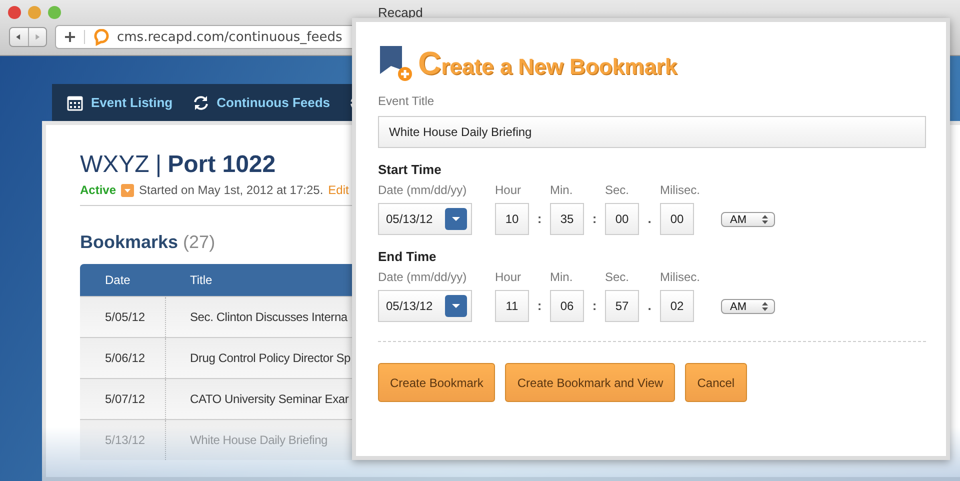 This screenshot has width=960, height=481. Describe the element at coordinates (567, 219) in the screenshot. I see `time-field: 35` at that location.